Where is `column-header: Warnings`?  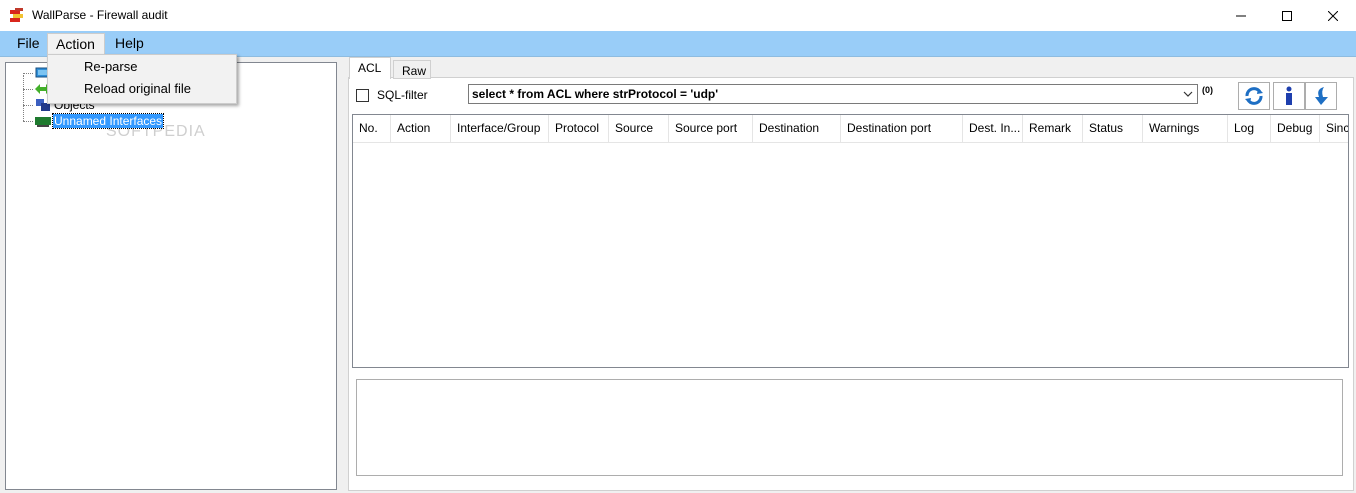 column-header: Warnings is located at coordinates (1185, 128).